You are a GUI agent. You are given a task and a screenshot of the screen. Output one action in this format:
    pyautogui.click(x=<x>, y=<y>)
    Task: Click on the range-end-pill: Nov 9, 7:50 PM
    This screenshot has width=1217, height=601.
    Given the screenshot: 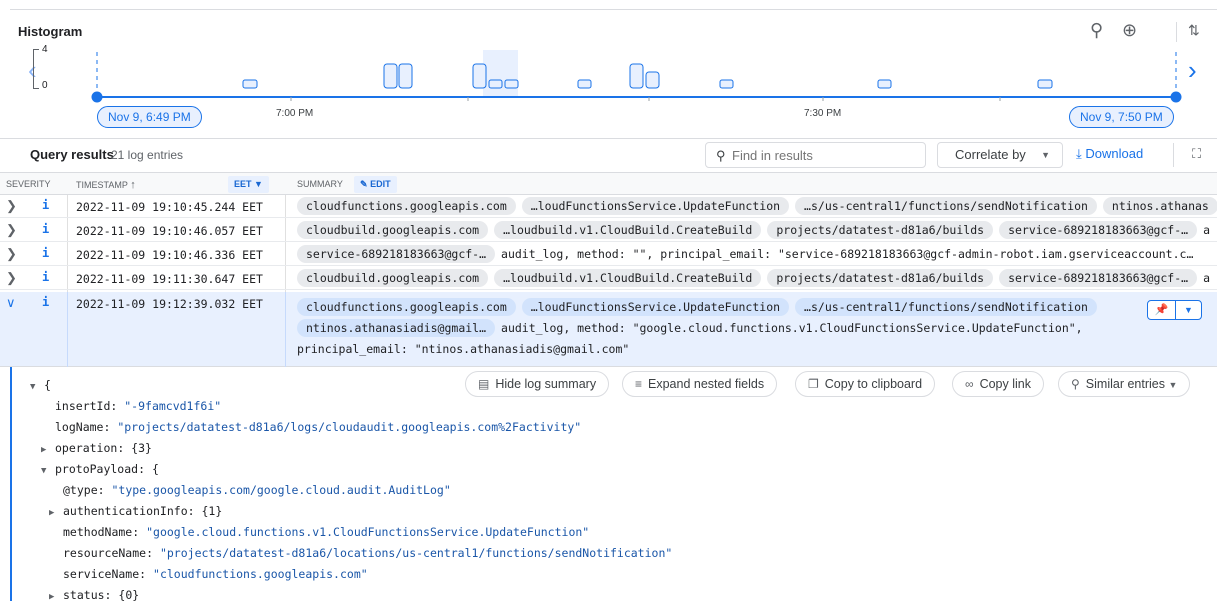 What is the action you would take?
    pyautogui.click(x=1121, y=117)
    